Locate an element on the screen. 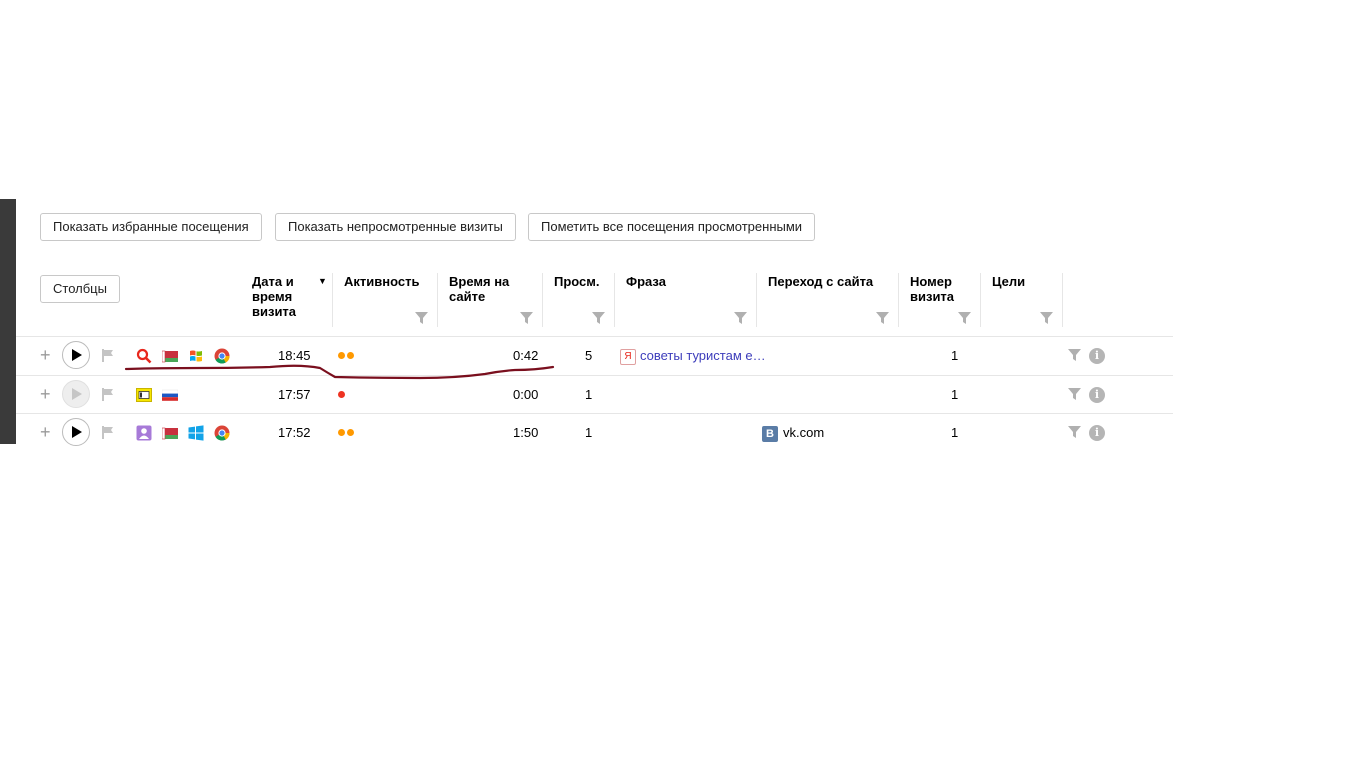 The image size is (1366, 768). russia-flag-icon is located at coordinates (170, 395).